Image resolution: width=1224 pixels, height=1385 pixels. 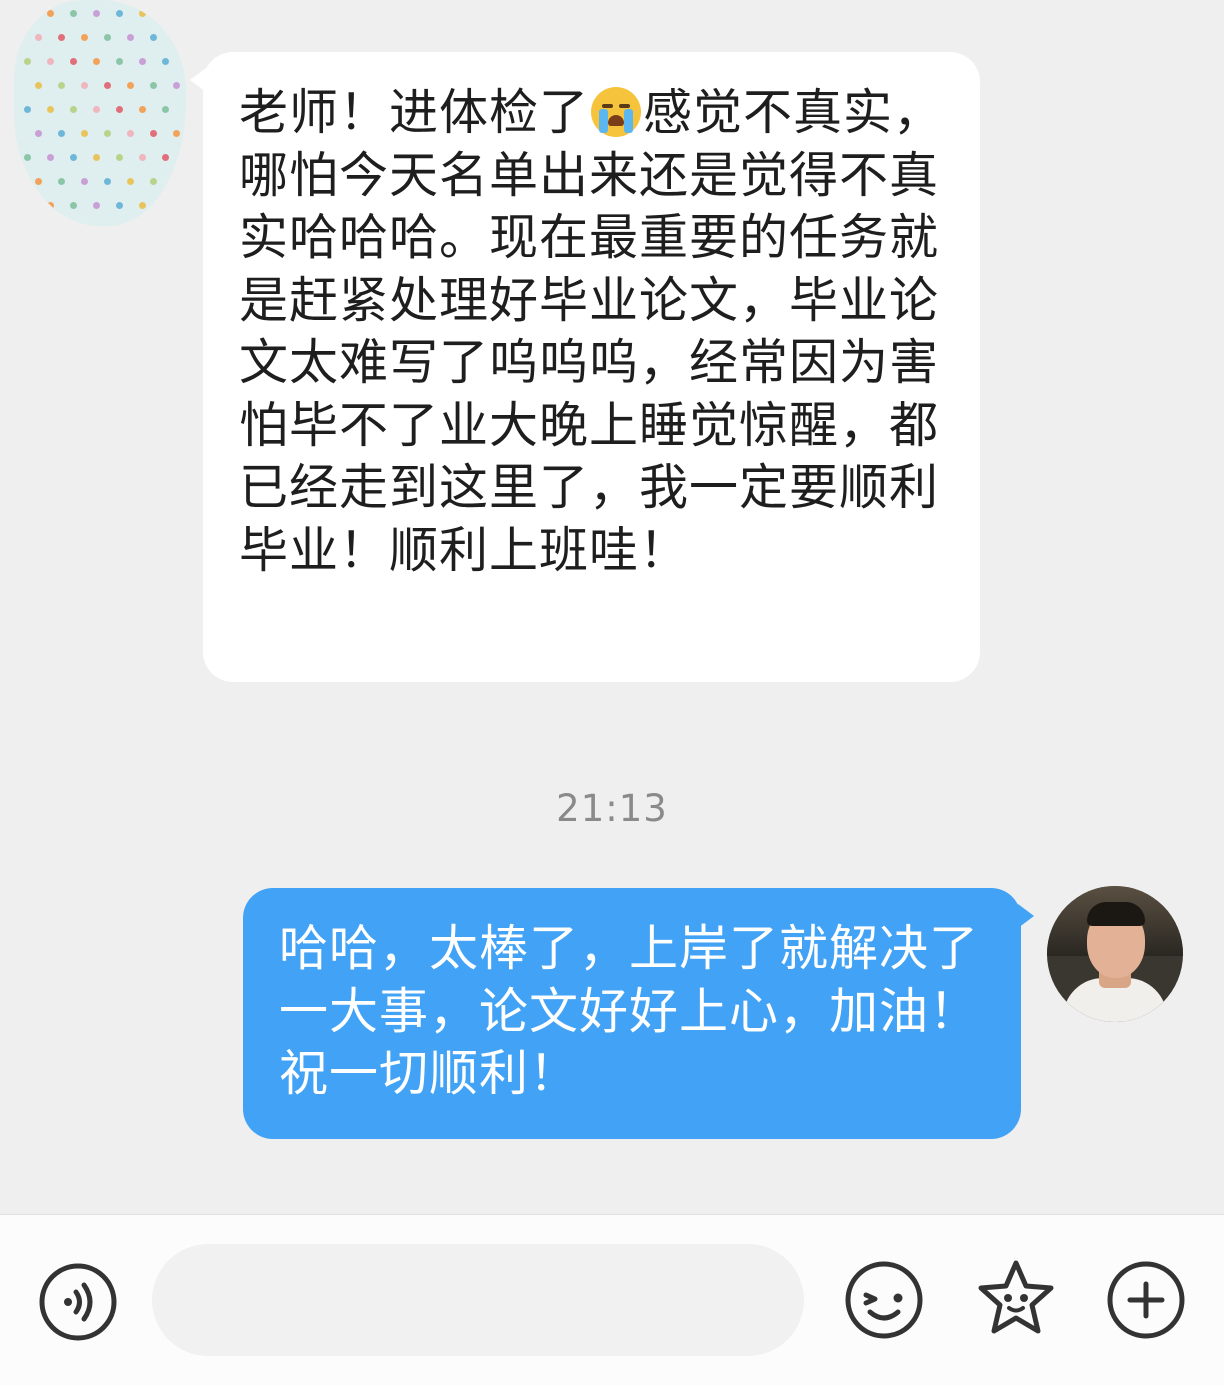 I want to click on voice-icon, so click(x=78, y=1302).